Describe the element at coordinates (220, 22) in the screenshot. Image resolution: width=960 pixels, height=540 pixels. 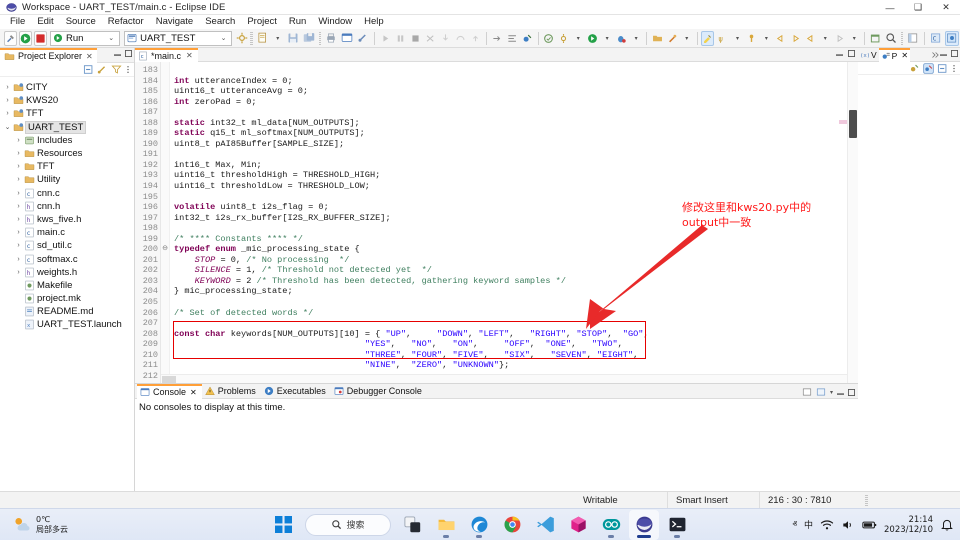
I see `menu-search: Search` at that location.